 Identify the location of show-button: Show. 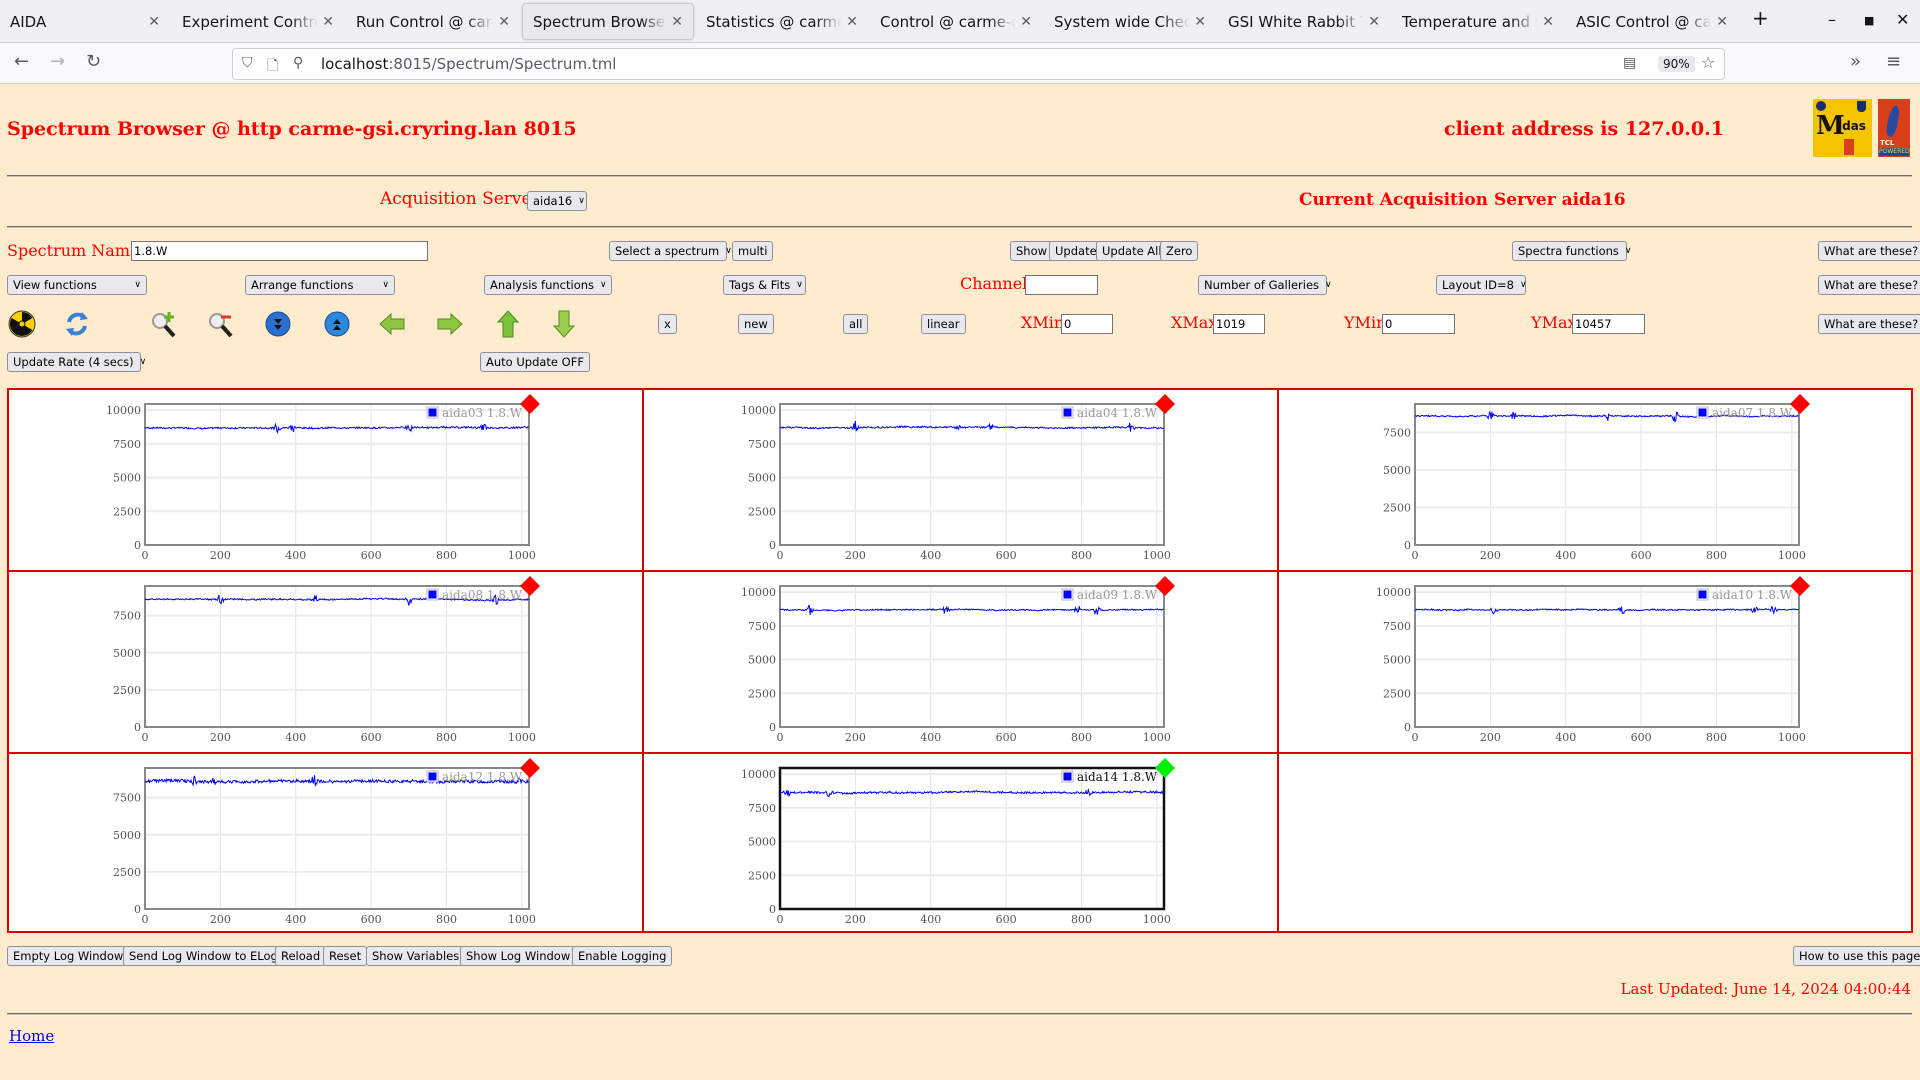
(1032, 251).